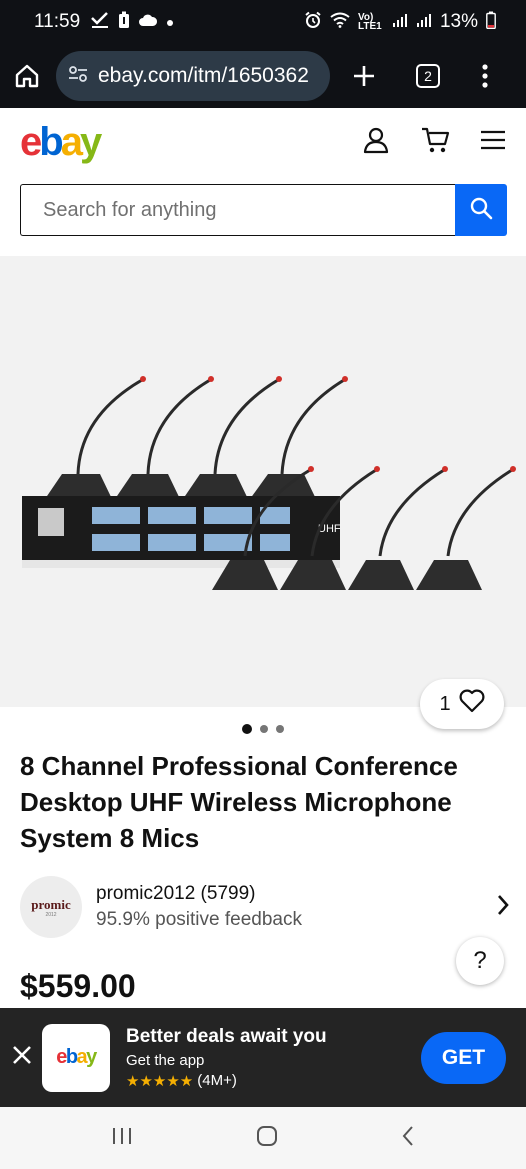 The width and height of the screenshot is (526, 1169). I want to click on banner-subtitle: Get the app, so click(165, 1060).